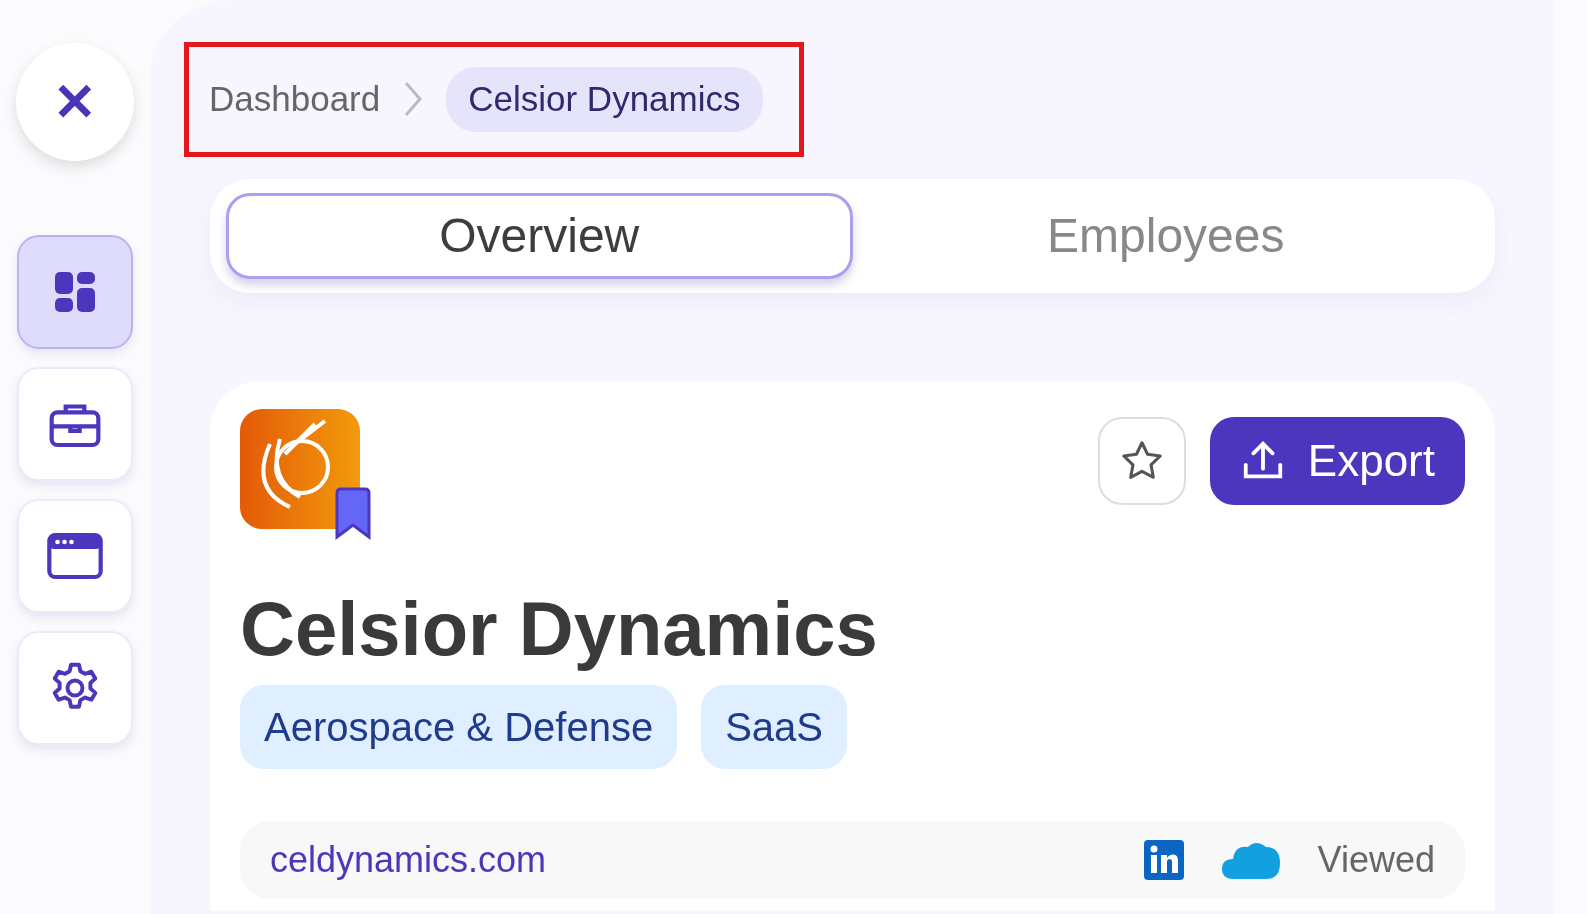 This screenshot has width=1587, height=914. What do you see at coordinates (75, 424) in the screenshot?
I see `briefcase-nav-button` at bounding box center [75, 424].